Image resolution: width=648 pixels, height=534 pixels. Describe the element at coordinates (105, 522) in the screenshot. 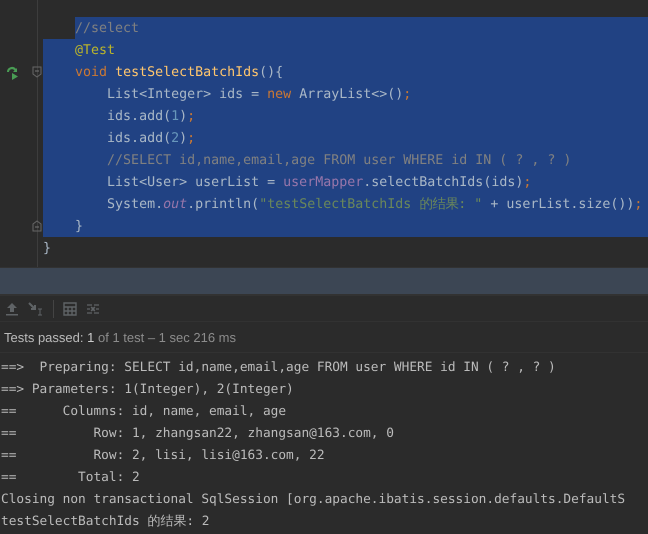

I see `console-line: testSelectBatchIds 的结果: 2` at that location.